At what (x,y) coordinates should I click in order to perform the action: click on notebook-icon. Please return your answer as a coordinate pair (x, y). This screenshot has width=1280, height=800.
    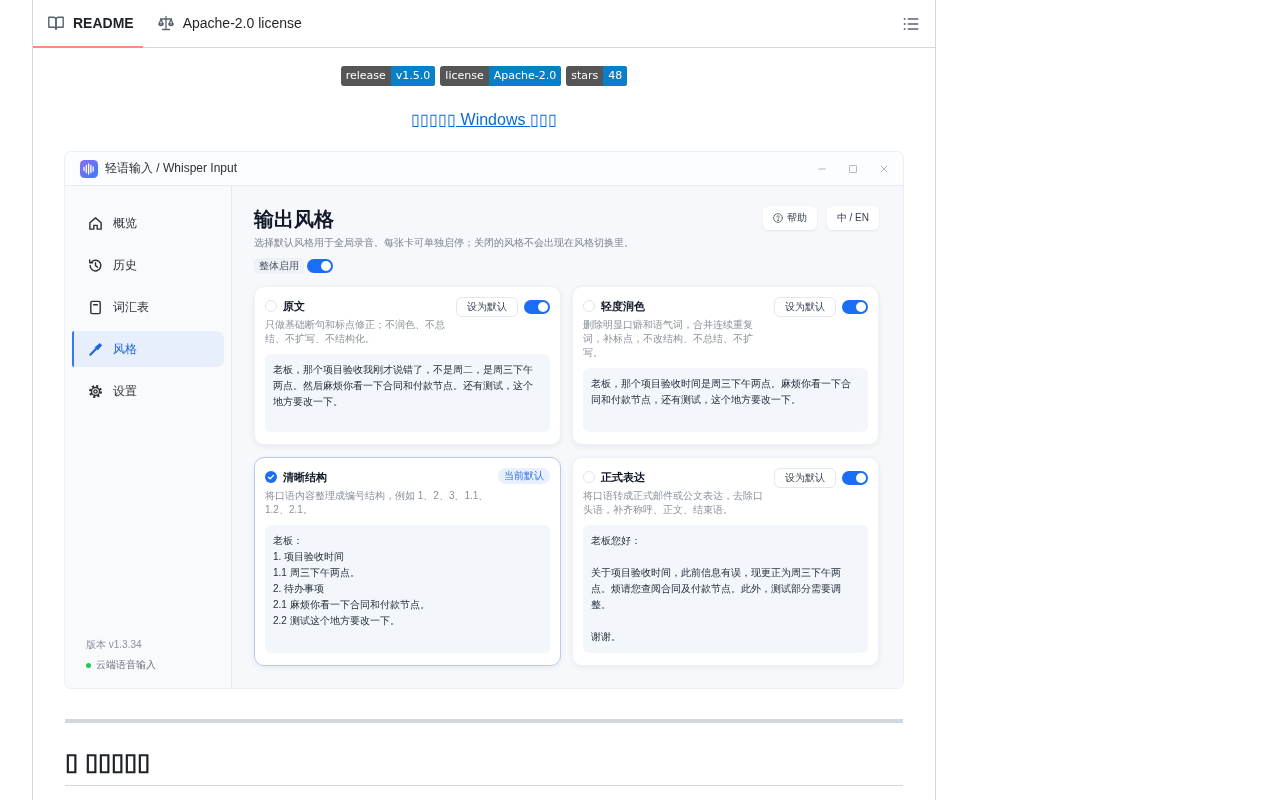
    Looking at the image, I should click on (95, 307).